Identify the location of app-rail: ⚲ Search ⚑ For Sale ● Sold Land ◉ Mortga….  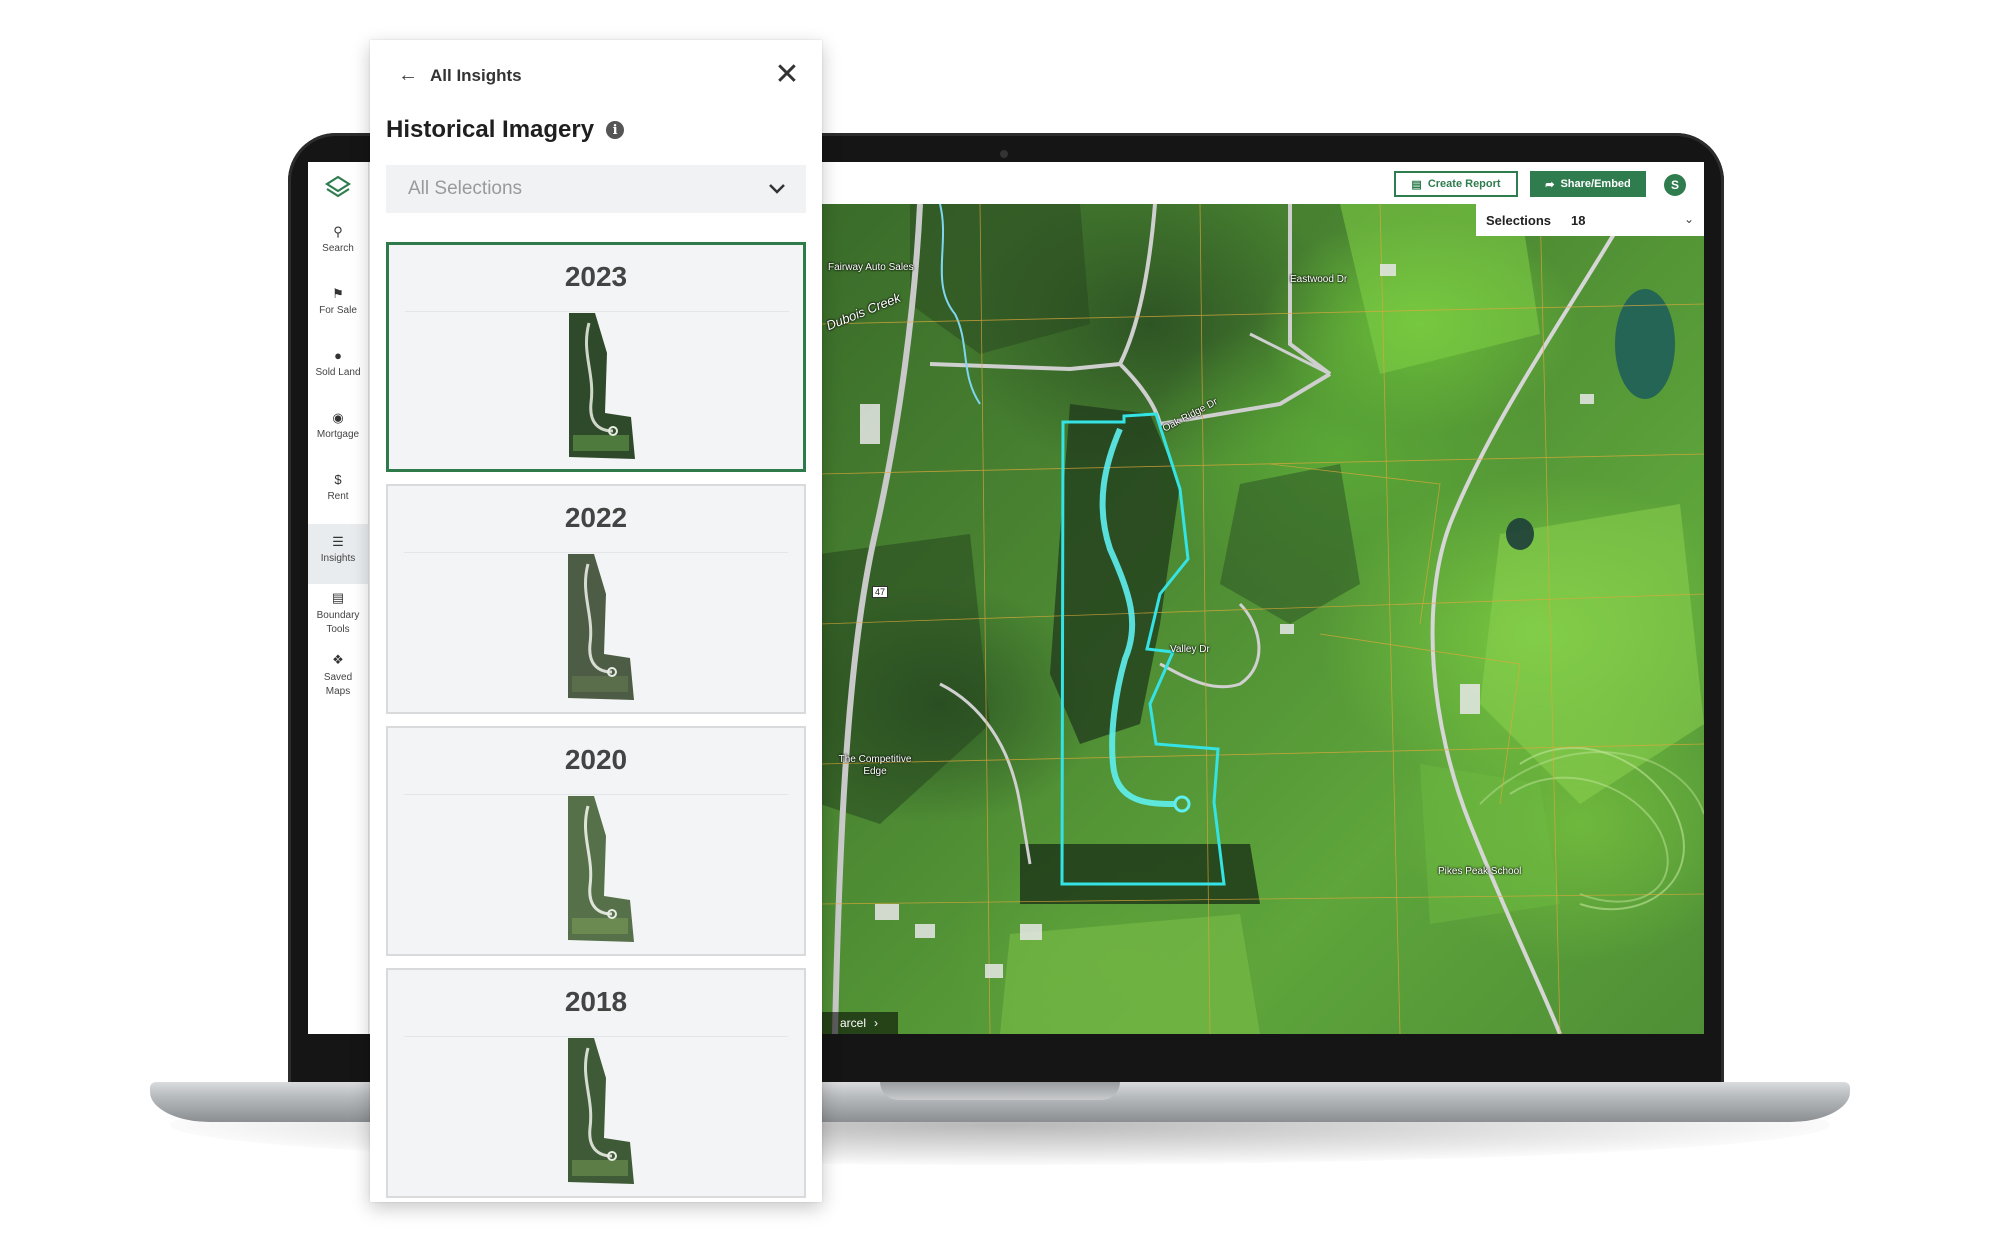
(338, 598).